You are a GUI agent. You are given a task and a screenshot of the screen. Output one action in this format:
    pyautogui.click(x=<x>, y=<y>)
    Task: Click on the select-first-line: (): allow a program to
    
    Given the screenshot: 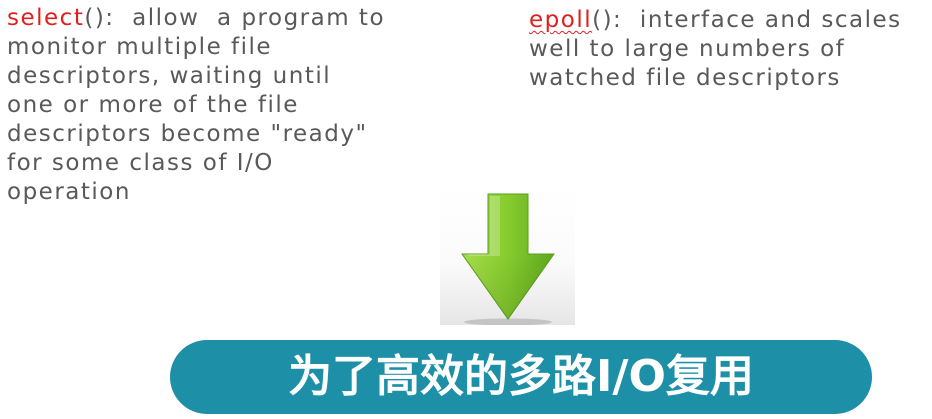 What is the action you would take?
    pyautogui.click(x=235, y=18)
    